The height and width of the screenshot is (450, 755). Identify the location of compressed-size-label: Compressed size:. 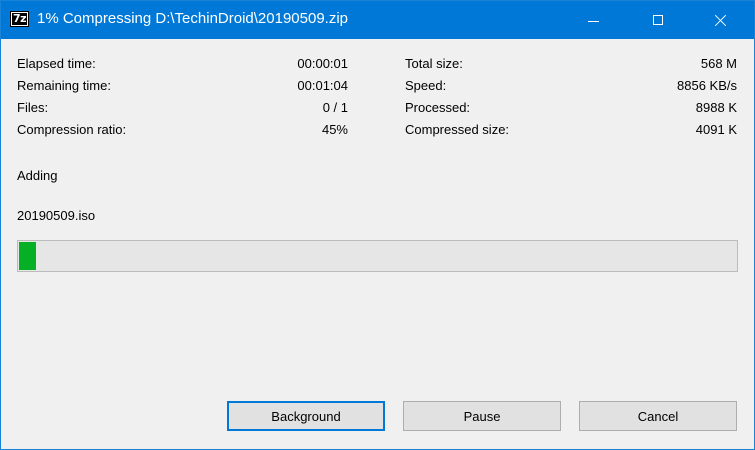
(457, 129).